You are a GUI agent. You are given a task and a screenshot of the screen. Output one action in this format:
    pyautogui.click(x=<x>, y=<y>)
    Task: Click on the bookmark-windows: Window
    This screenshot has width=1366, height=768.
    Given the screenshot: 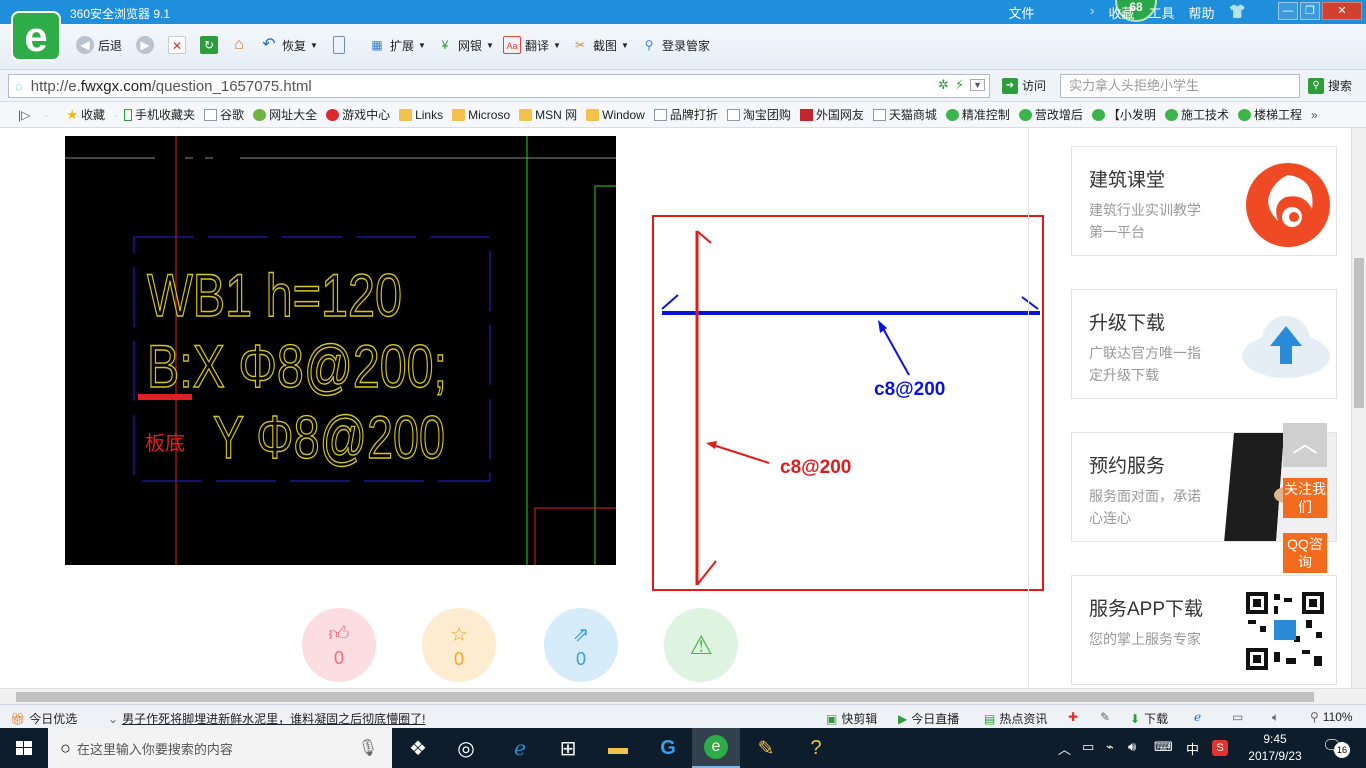 What is the action you would take?
    pyautogui.click(x=615, y=115)
    